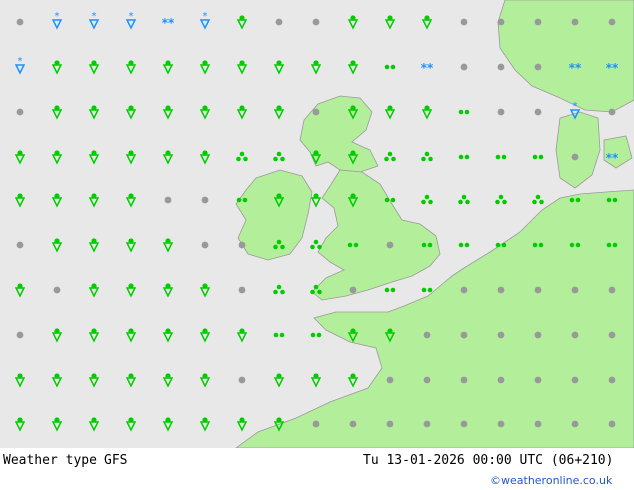 The image size is (634, 490). I want to click on credit-link: ©weatheronline.co.uk, so click(551, 480).